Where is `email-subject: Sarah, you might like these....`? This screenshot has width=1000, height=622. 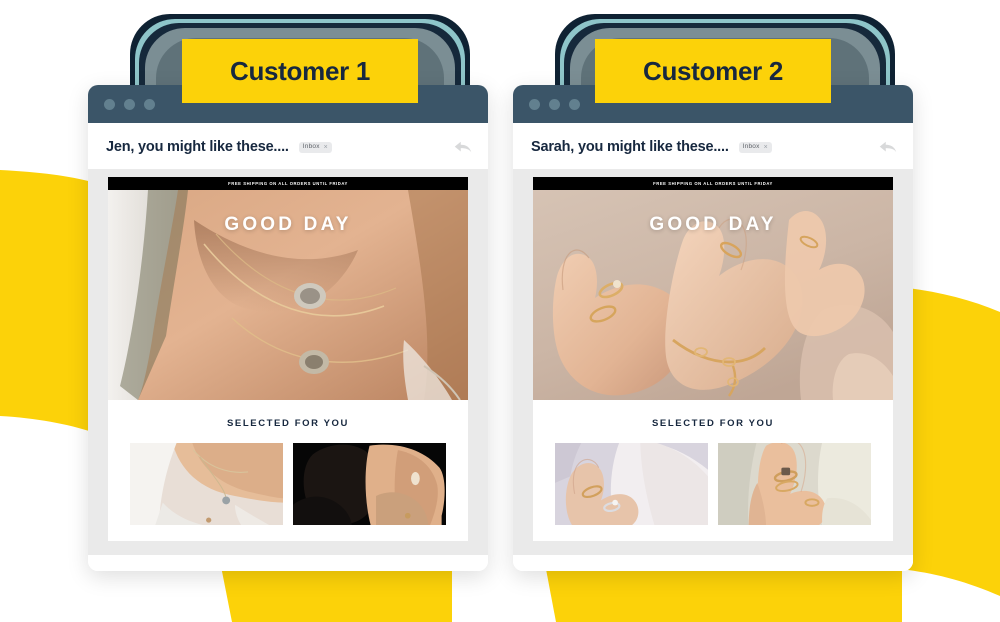
email-subject: Sarah, you might like these.... is located at coordinates (630, 147).